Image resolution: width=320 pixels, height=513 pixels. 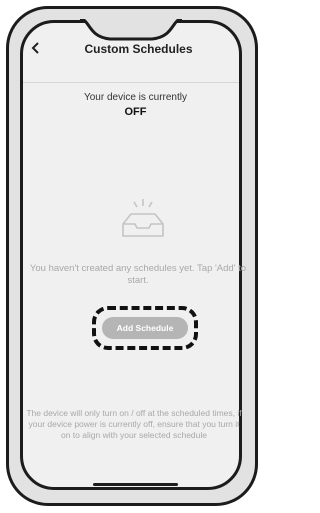 I want to click on inbox-tray-icon, so click(x=143, y=218).